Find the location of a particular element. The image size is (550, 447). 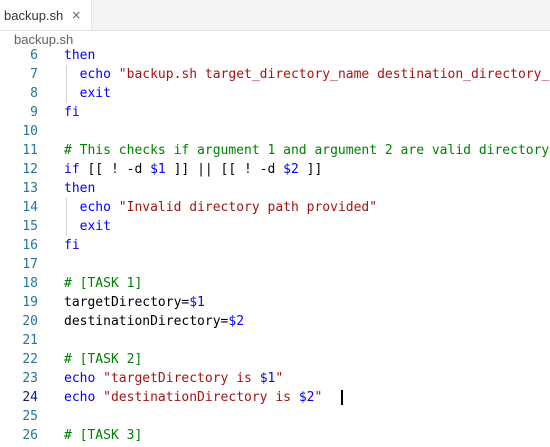

code-text: echo "targetDirectory is $1" is located at coordinates (173, 378).